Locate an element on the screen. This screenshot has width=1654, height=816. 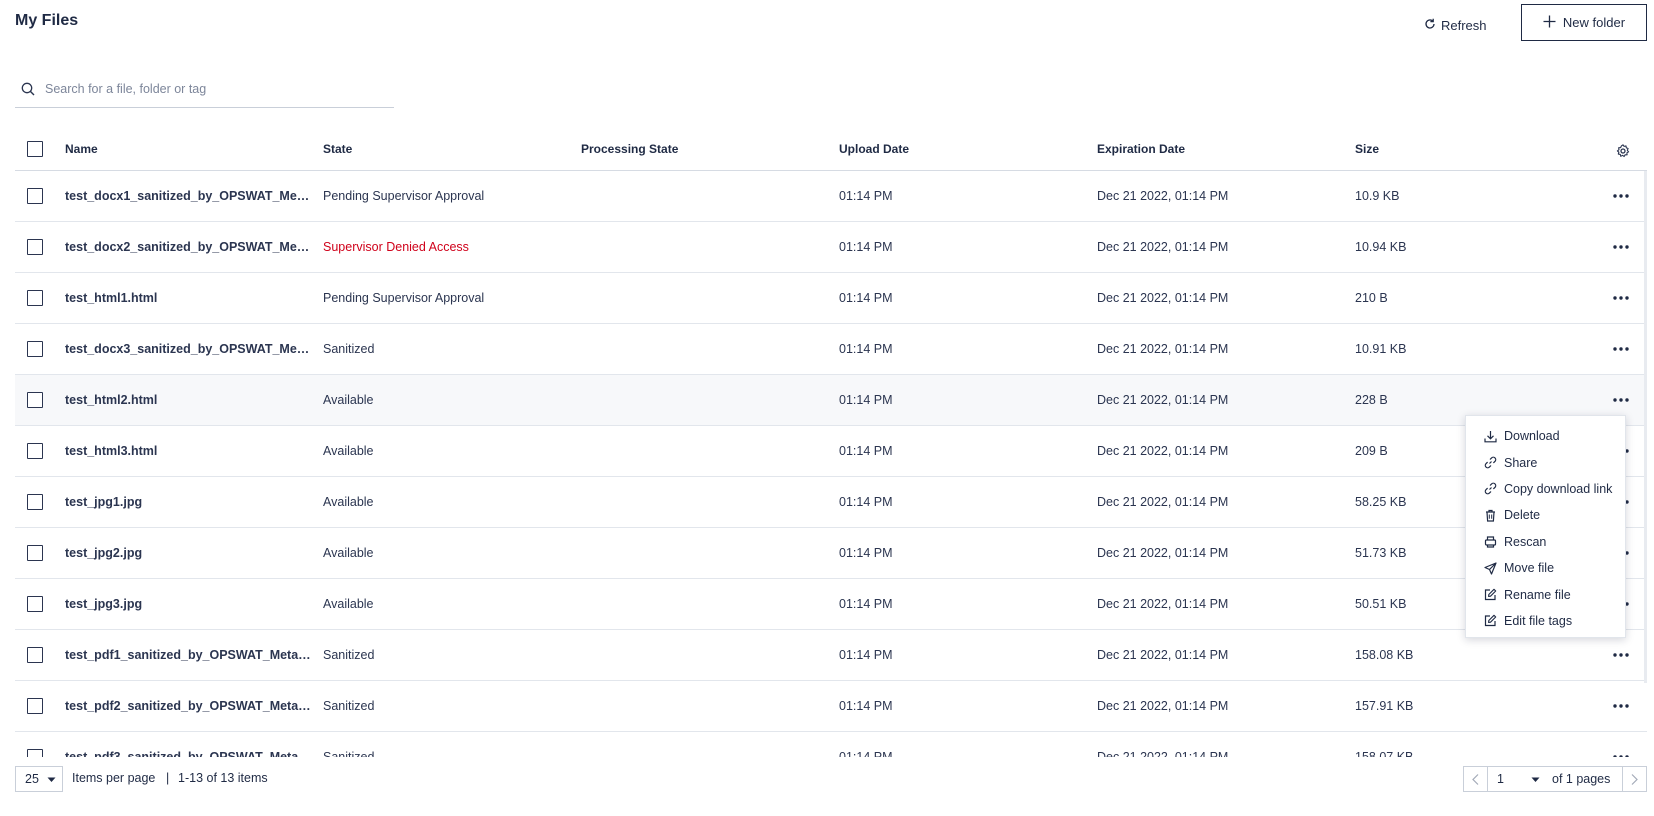
refresh-button: Refresh is located at coordinates (1455, 25).